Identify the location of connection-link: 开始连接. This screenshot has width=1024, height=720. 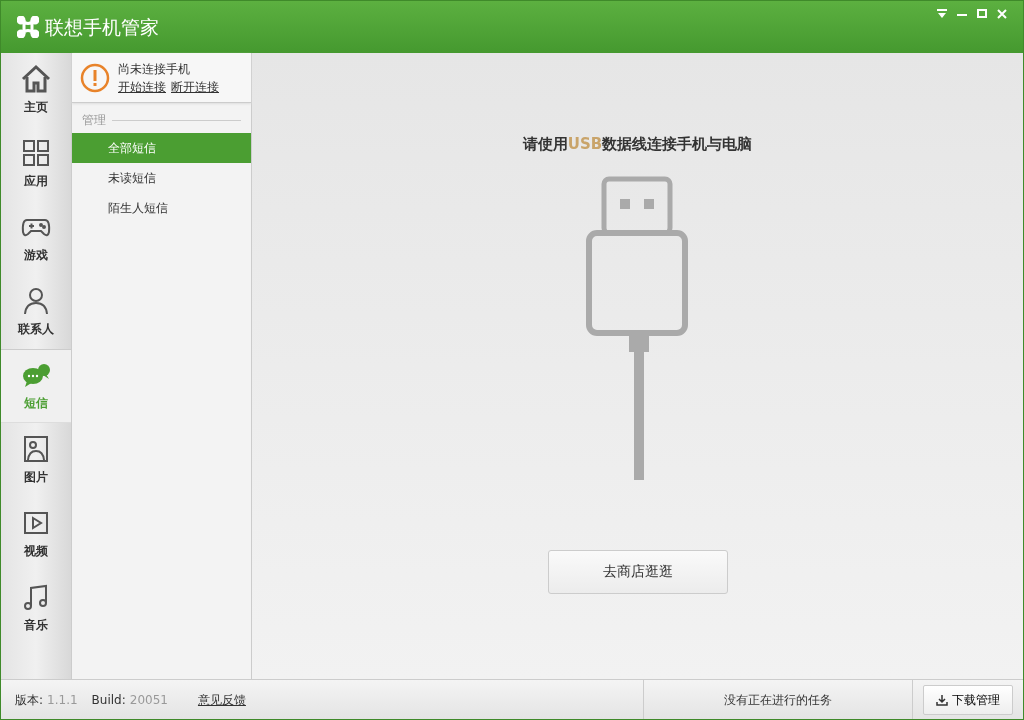
(142, 86).